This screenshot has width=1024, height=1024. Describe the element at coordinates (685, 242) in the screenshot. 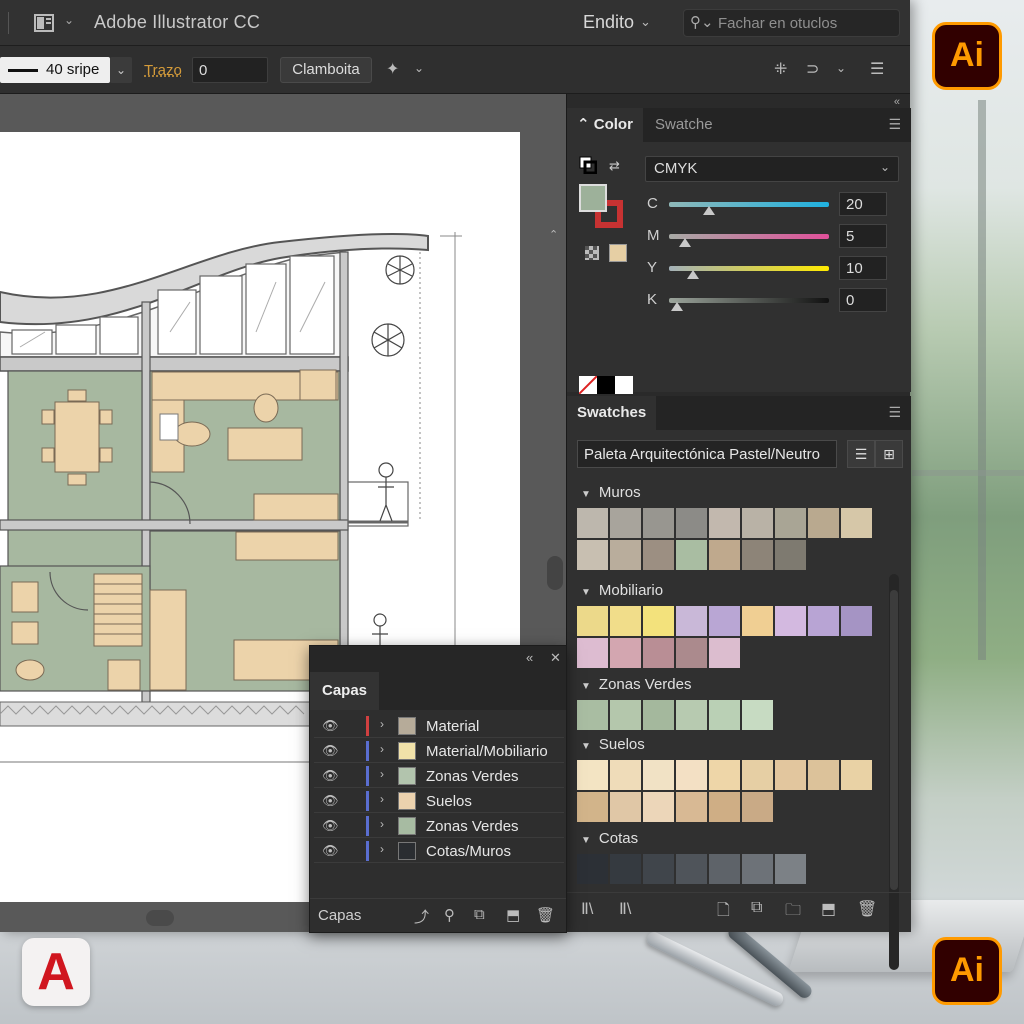

I see `magenta-slider-knob` at that location.